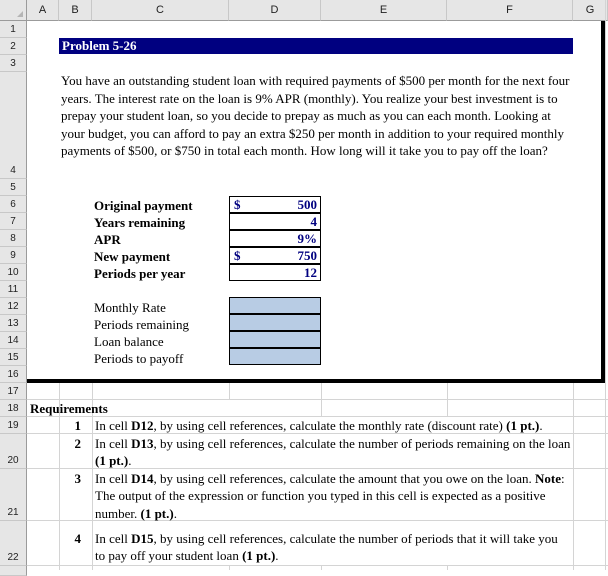 The width and height of the screenshot is (608, 576). I want to click on row-header-18: 18, so click(13, 408).